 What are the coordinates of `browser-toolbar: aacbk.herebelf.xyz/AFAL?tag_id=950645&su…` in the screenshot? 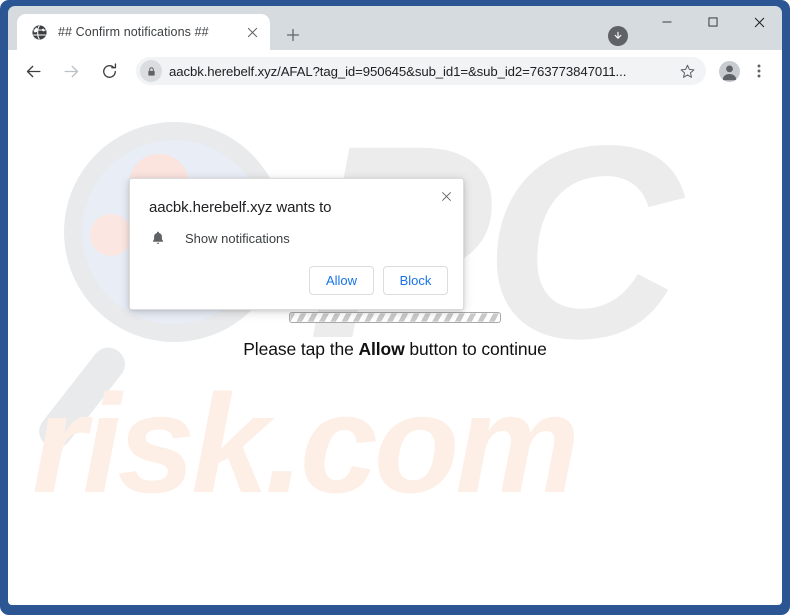 It's located at (395, 71).